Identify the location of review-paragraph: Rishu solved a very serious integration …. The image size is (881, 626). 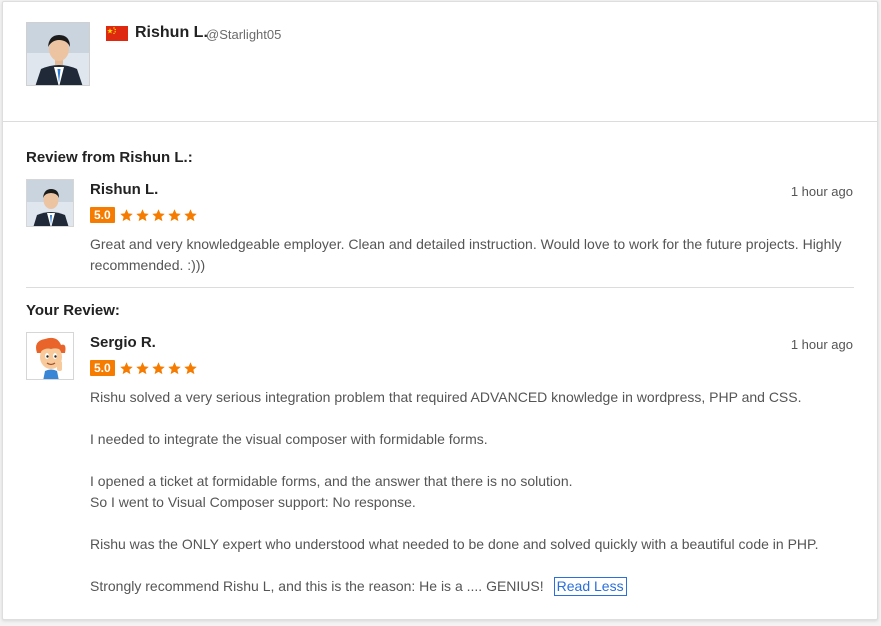
(446, 397).